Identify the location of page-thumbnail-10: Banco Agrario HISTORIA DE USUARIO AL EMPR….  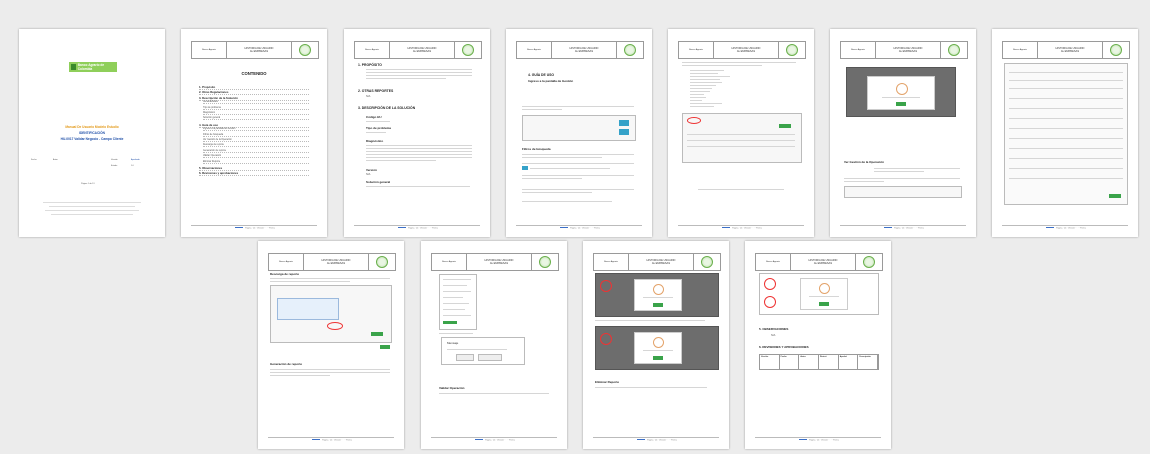
(656, 345).